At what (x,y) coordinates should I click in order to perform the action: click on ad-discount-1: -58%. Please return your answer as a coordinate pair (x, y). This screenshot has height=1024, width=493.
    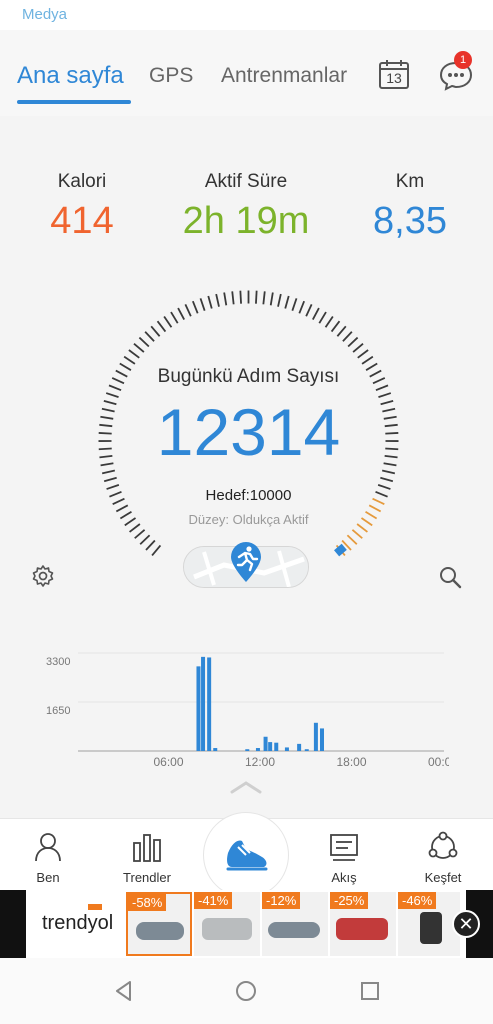
    Looking at the image, I should click on (147, 902).